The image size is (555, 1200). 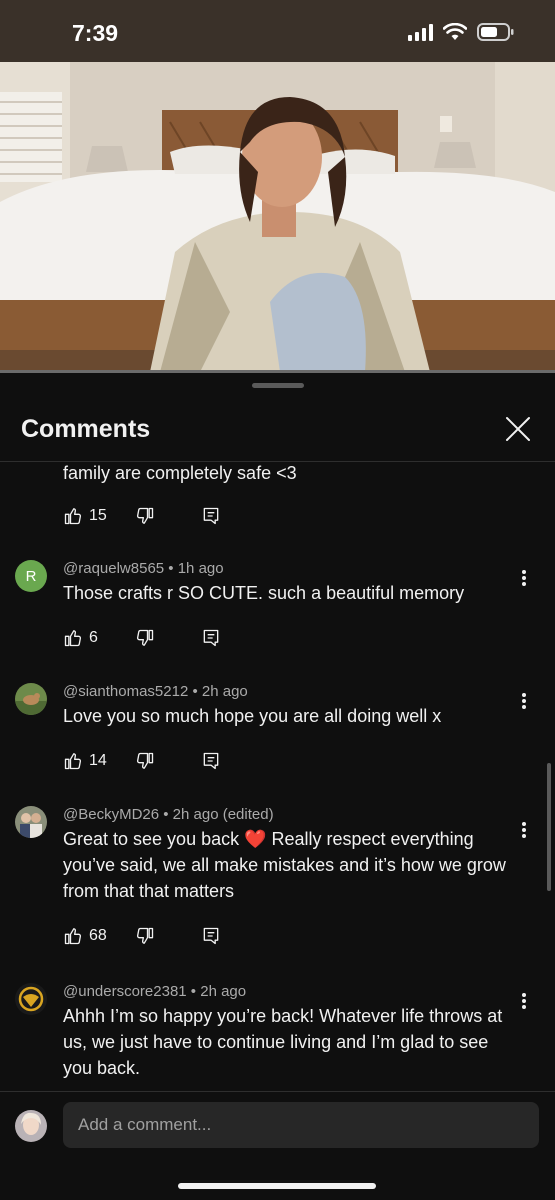 What do you see at coordinates (86, 429) in the screenshot?
I see `comments-title: Comments` at bounding box center [86, 429].